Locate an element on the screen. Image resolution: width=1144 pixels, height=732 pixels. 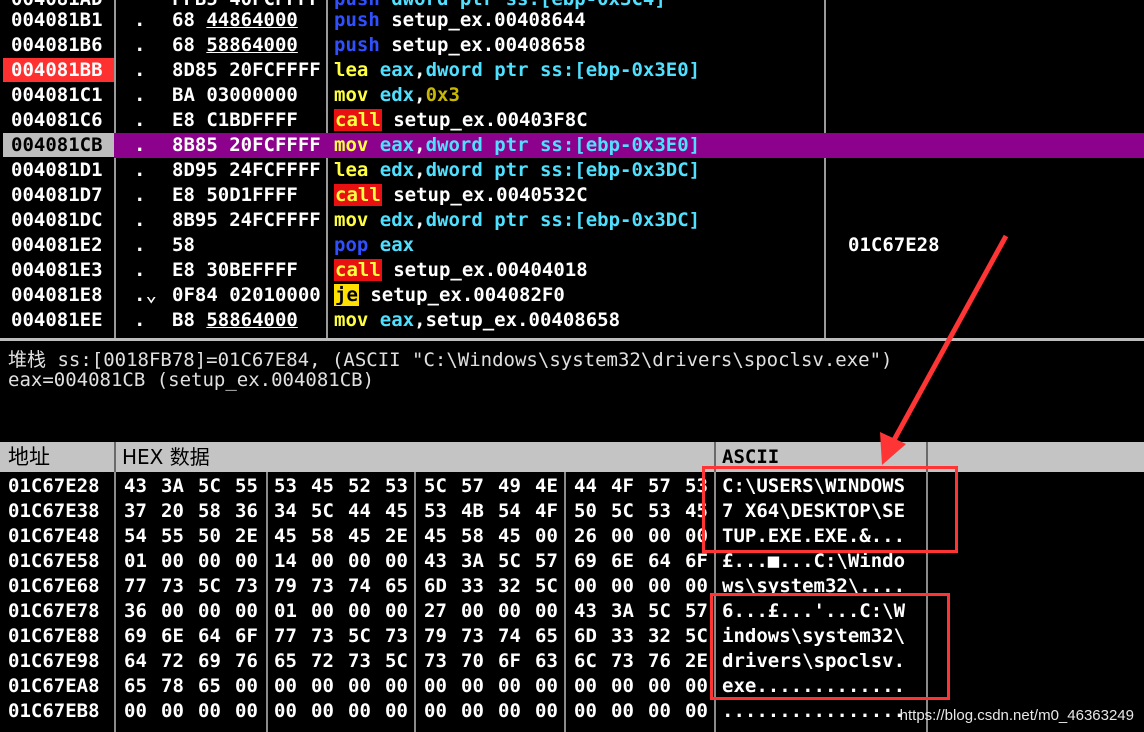
arrow-shaft is located at coordinates (950, 338).